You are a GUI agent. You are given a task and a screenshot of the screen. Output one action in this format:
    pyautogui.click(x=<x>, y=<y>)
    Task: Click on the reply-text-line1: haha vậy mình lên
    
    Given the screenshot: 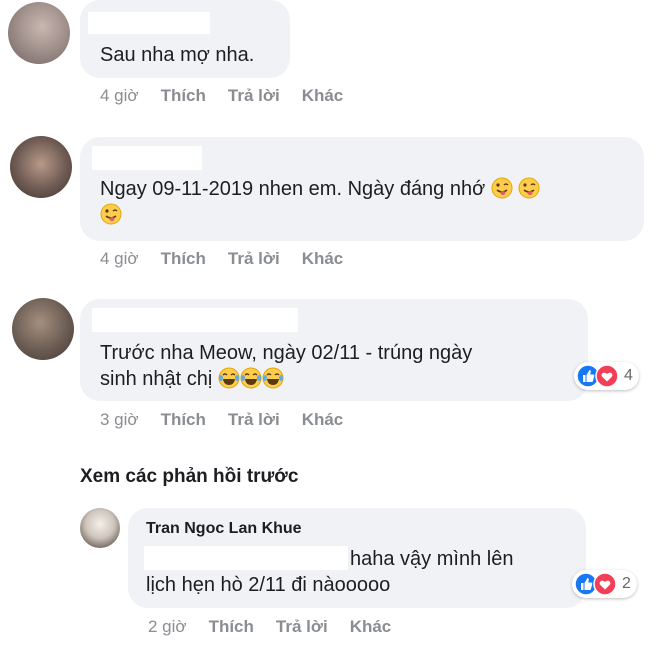 What is the action you would take?
    pyautogui.click(x=432, y=559)
    